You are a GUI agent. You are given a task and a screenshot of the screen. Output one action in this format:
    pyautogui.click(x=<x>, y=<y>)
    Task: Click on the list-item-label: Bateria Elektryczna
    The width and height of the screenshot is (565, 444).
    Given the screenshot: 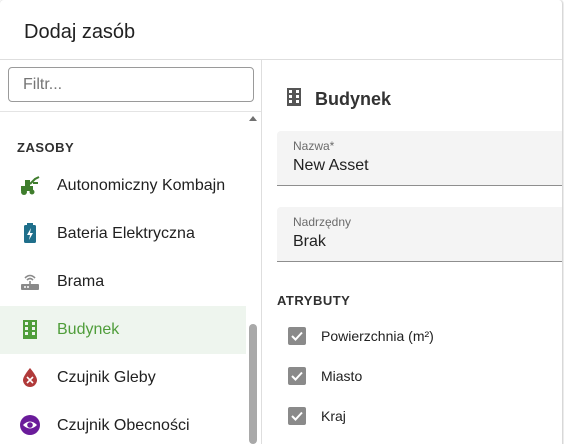 What is the action you would take?
    pyautogui.click(x=126, y=233)
    